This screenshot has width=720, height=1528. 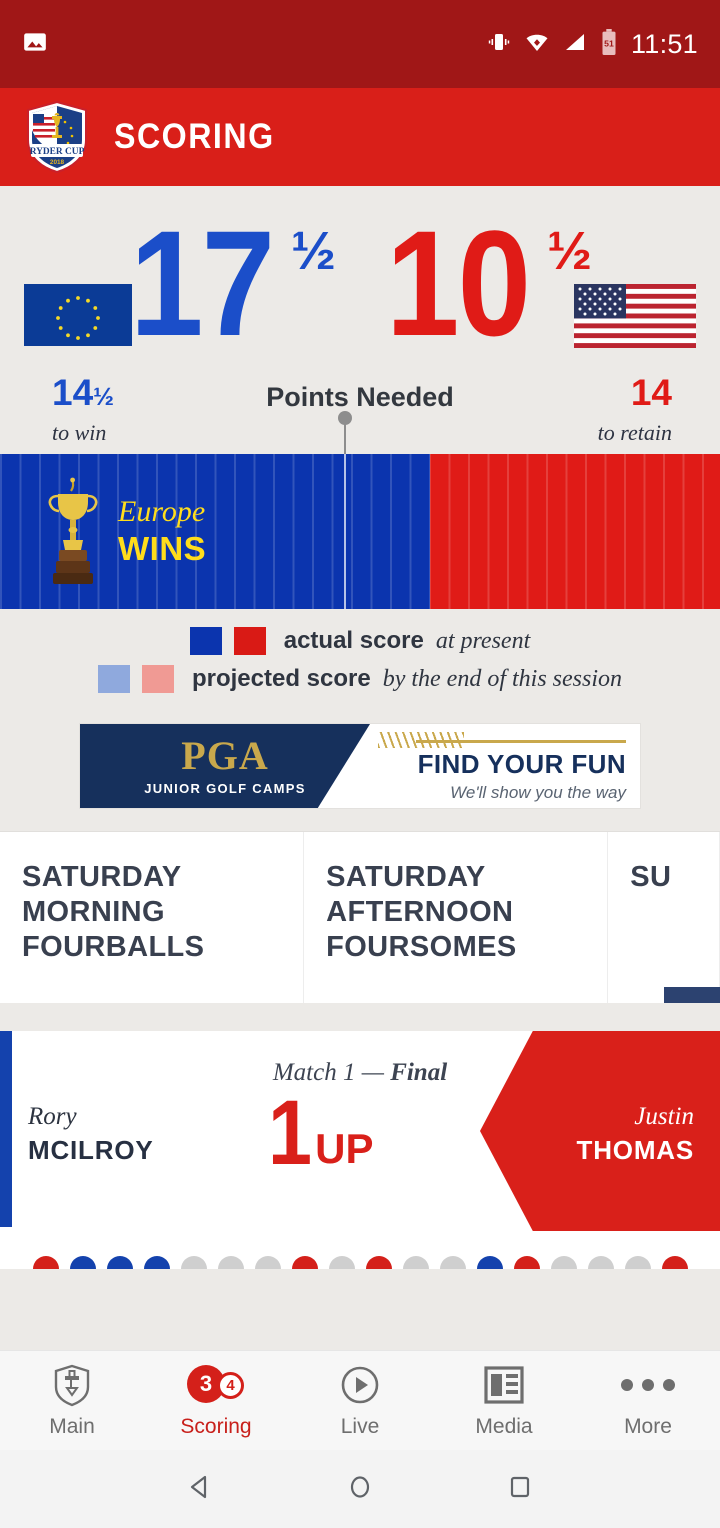 I want to click on home-circle-icon, so click(x=360, y=1489).